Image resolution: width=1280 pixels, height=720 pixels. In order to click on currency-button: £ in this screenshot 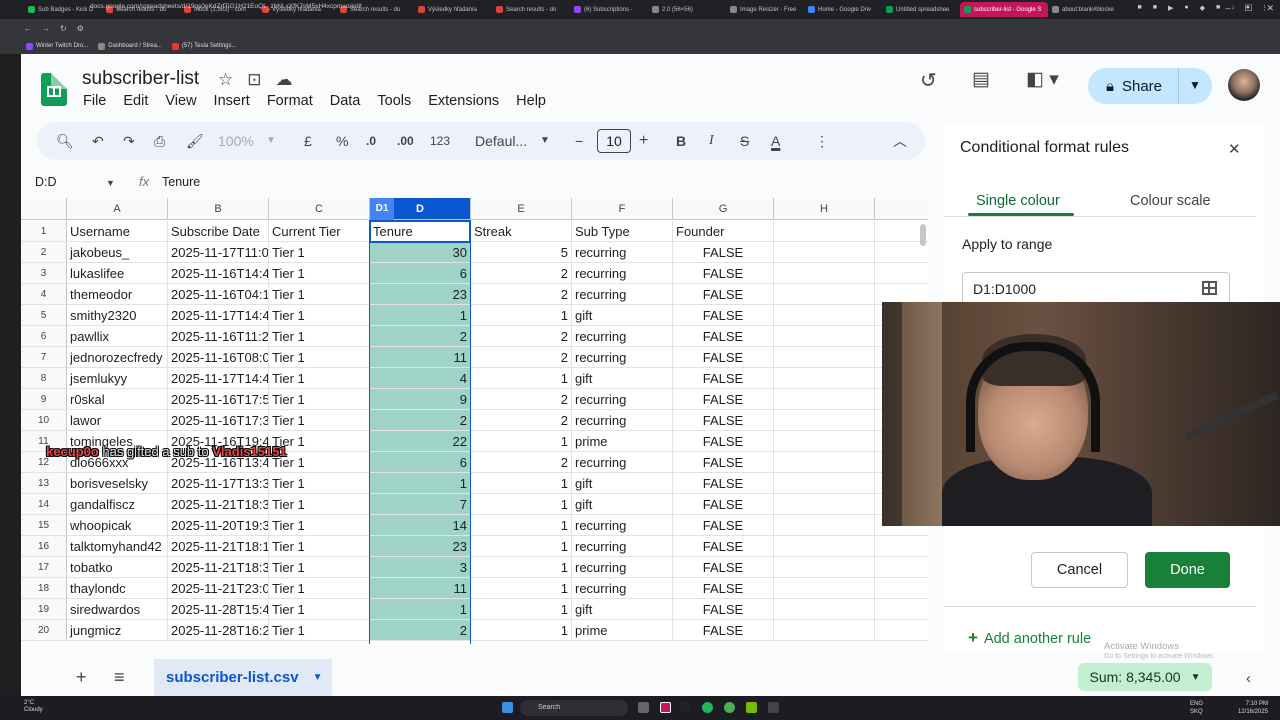, I will do `click(308, 141)`.